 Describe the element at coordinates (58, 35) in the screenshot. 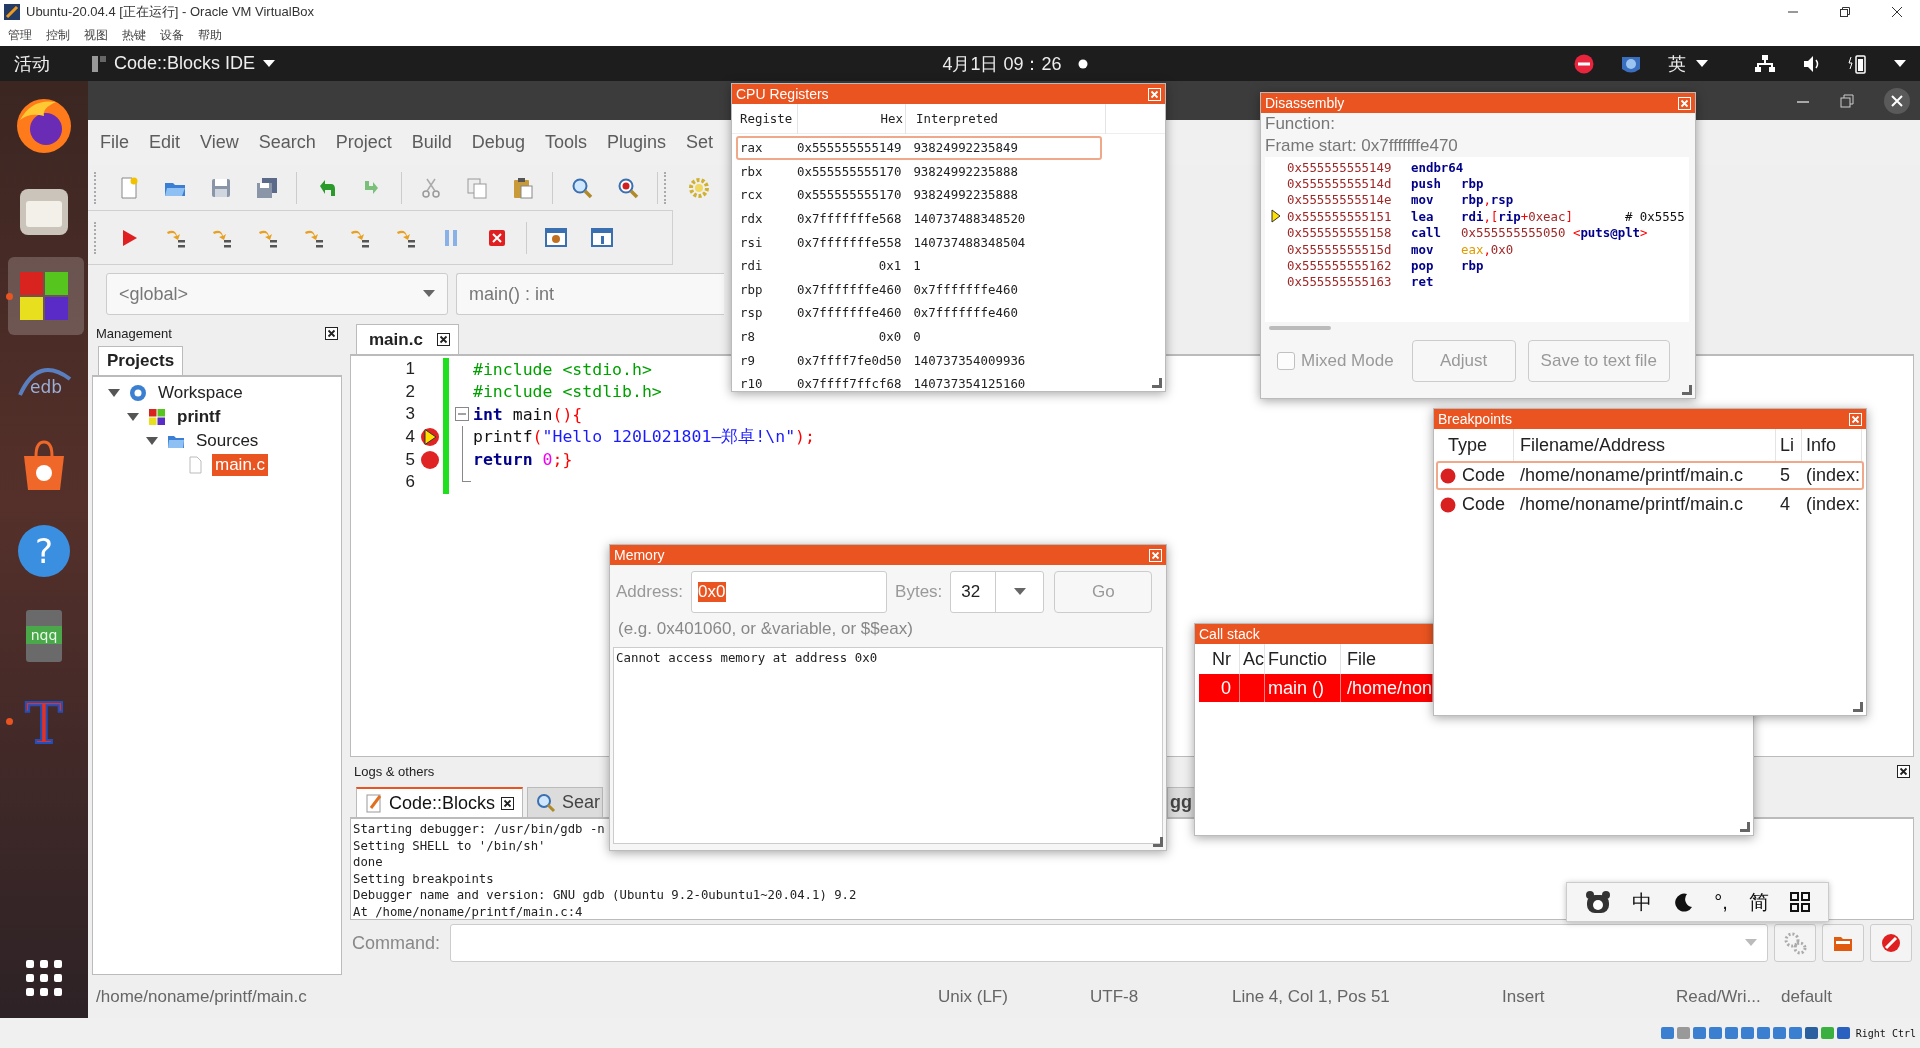

I see `menu-item: 控制` at that location.